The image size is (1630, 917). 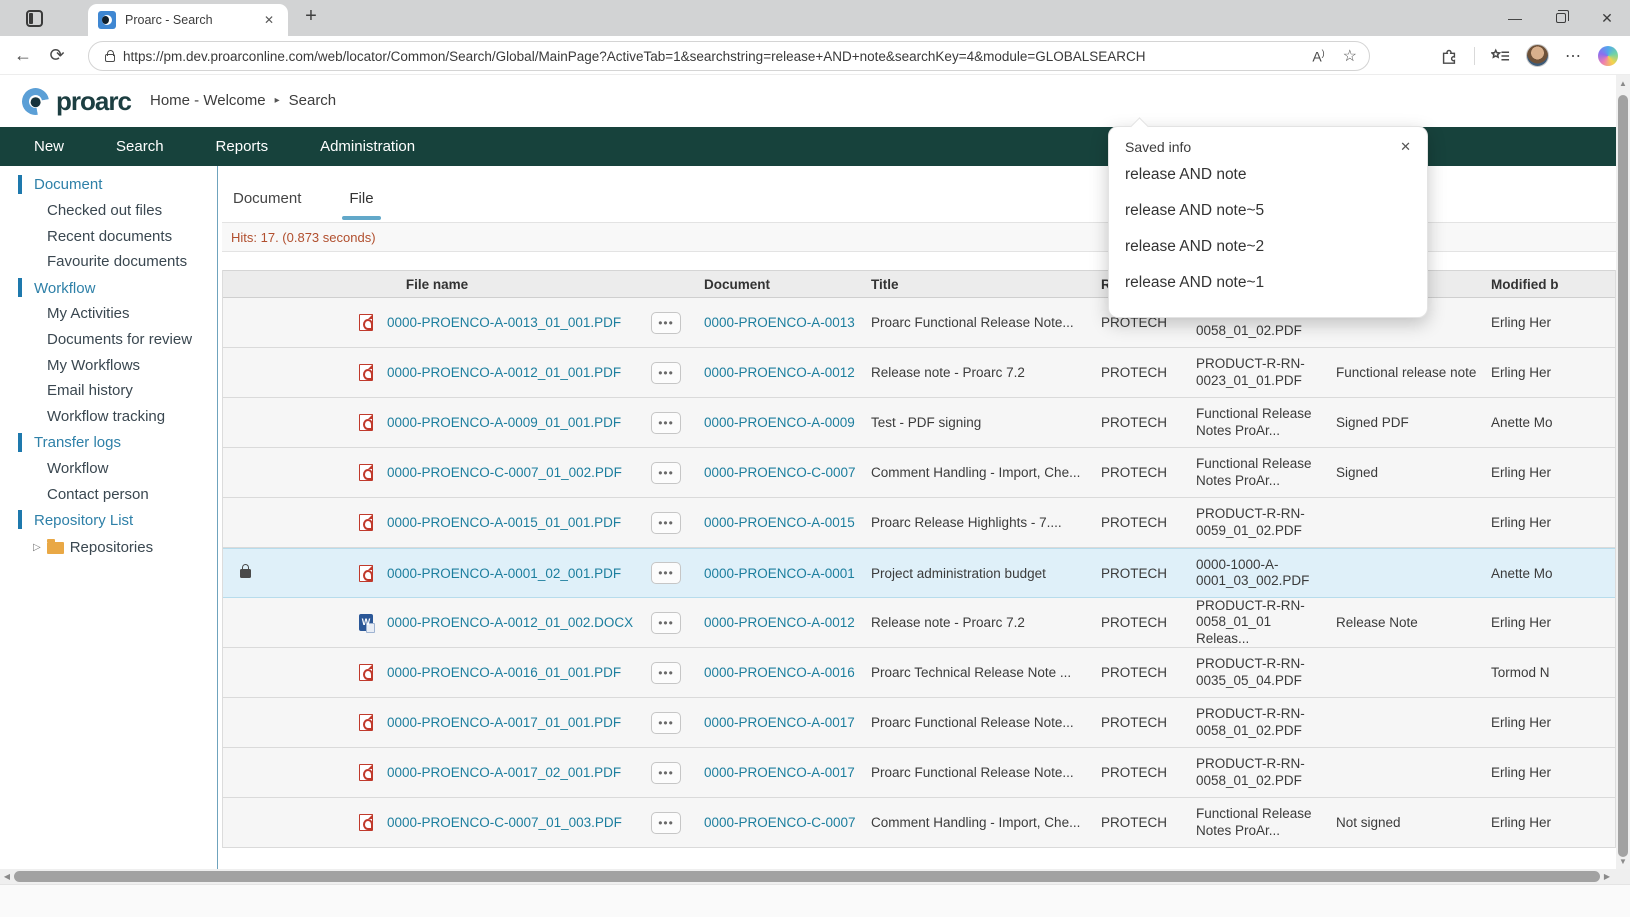 I want to click on sidebar-section-repository-list: Repository List, so click(x=108, y=520).